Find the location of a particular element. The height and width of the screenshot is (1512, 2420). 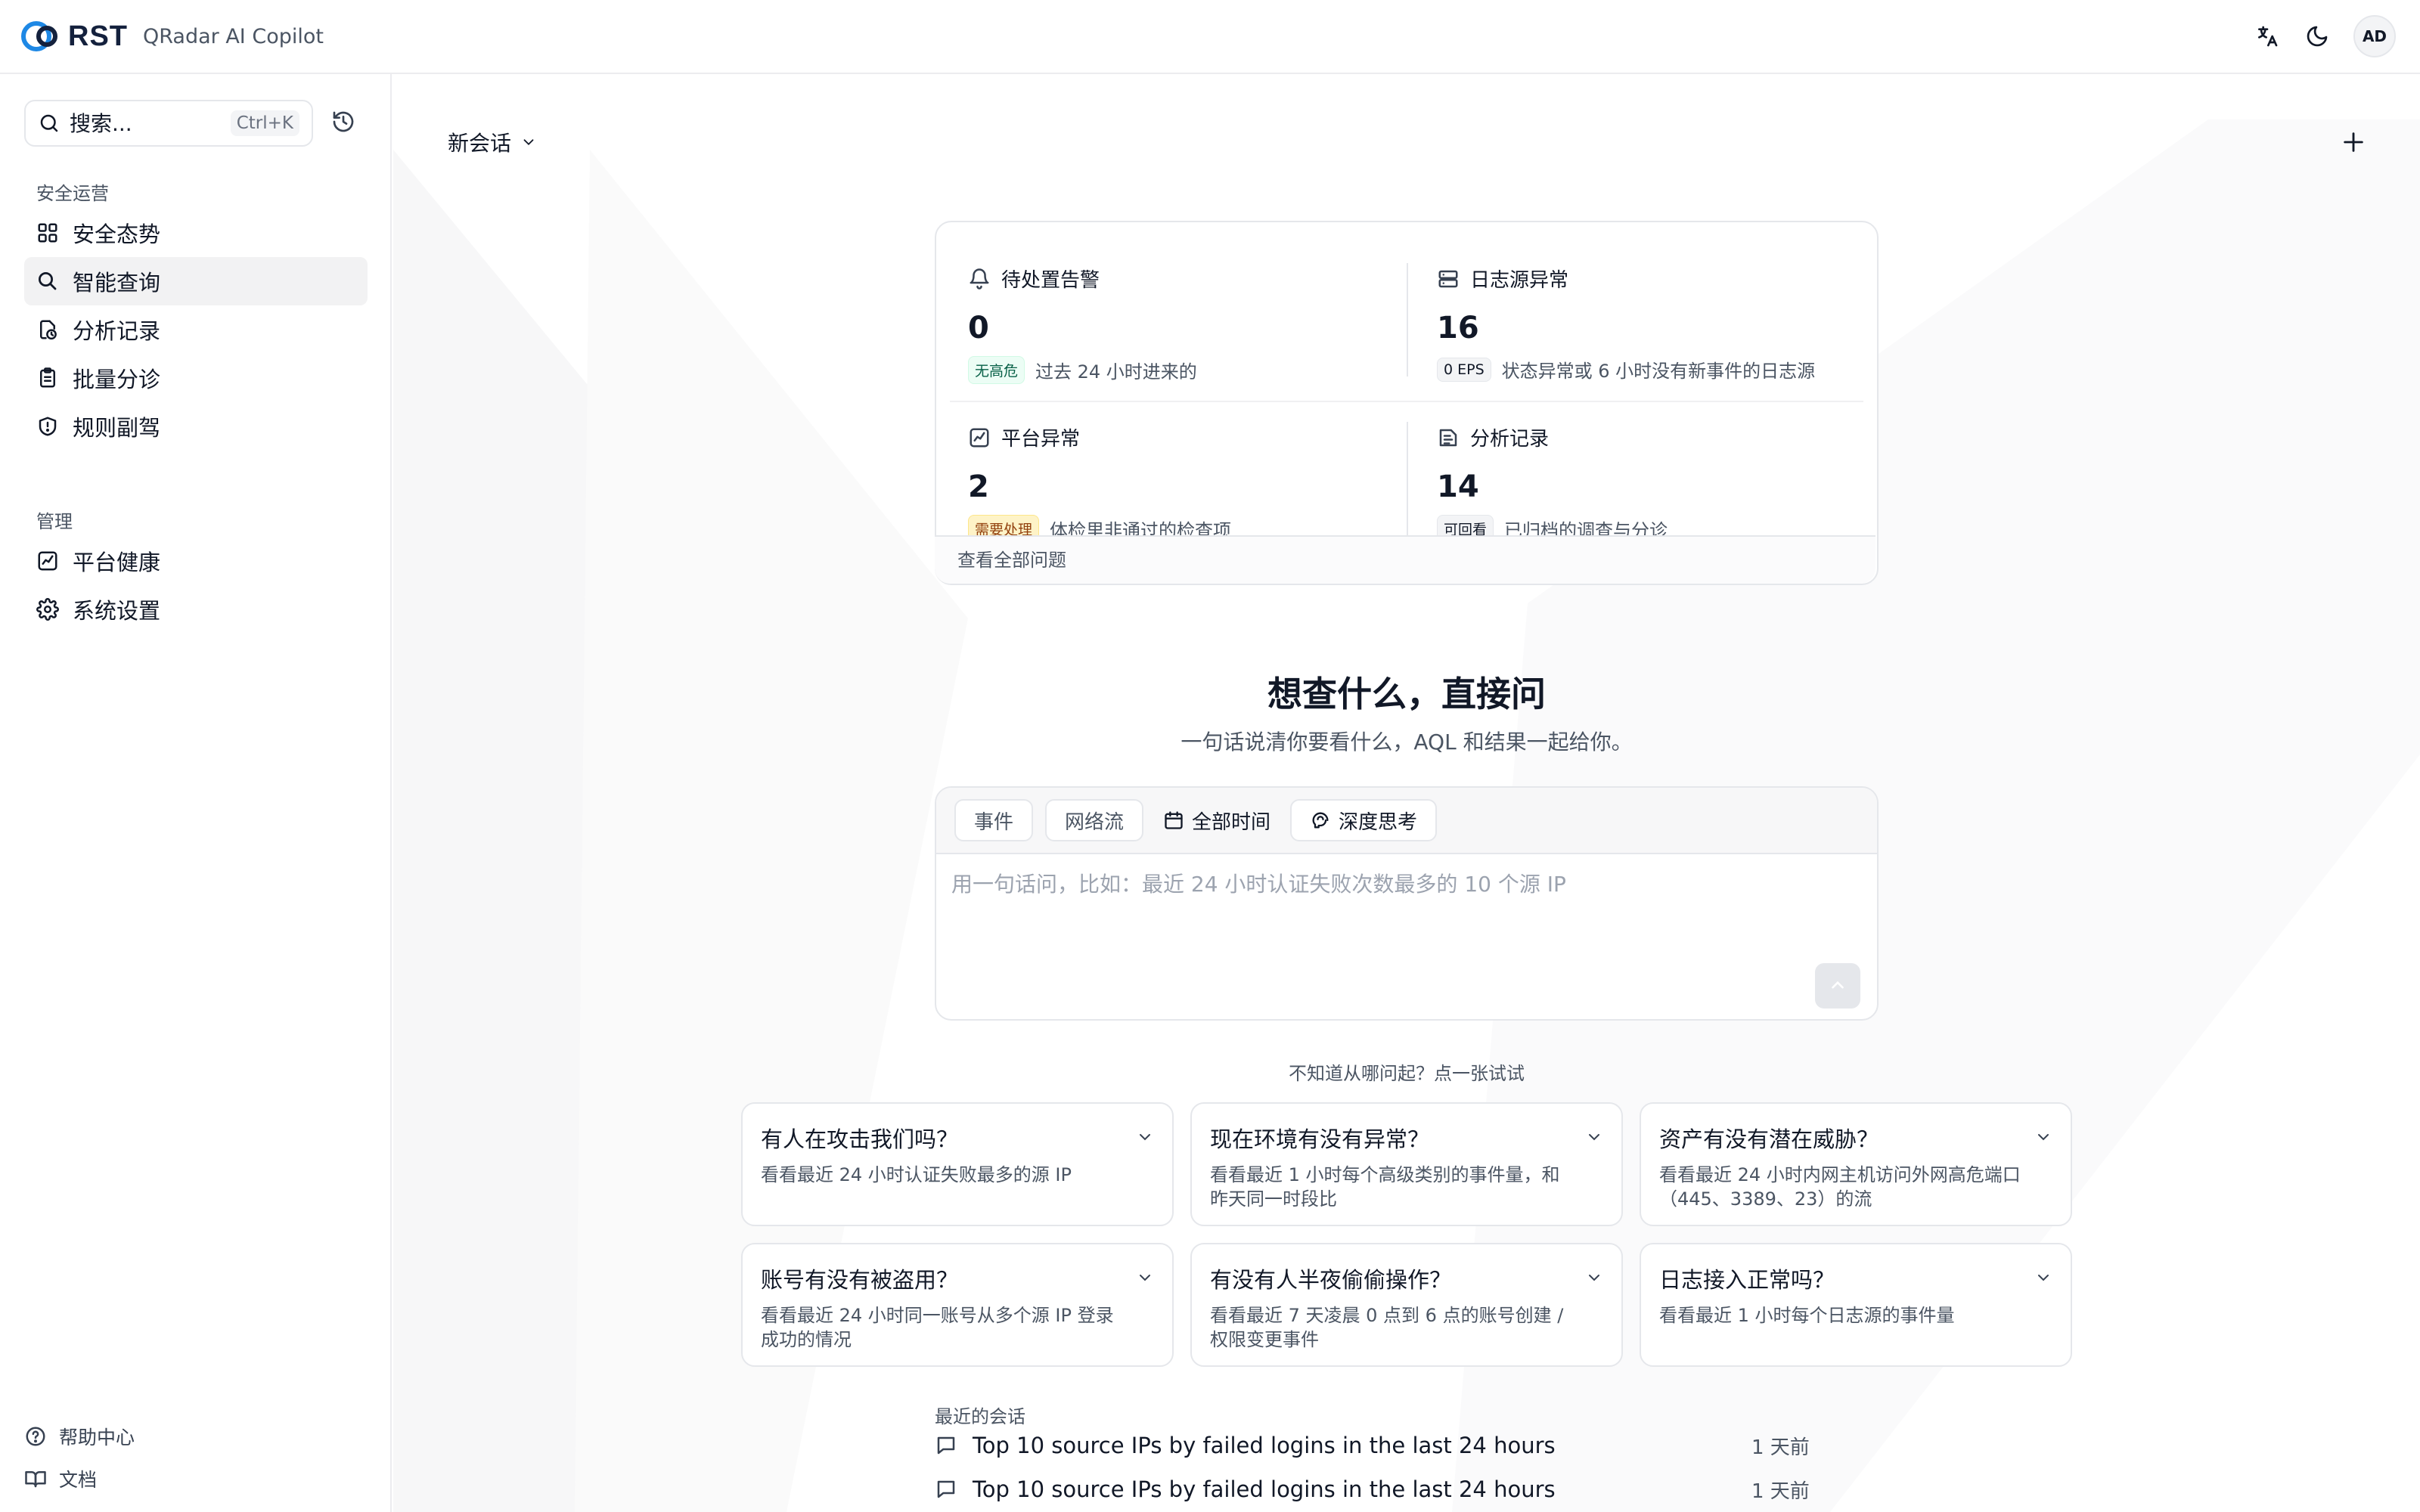

archive-icon is located at coordinates (1448, 437).